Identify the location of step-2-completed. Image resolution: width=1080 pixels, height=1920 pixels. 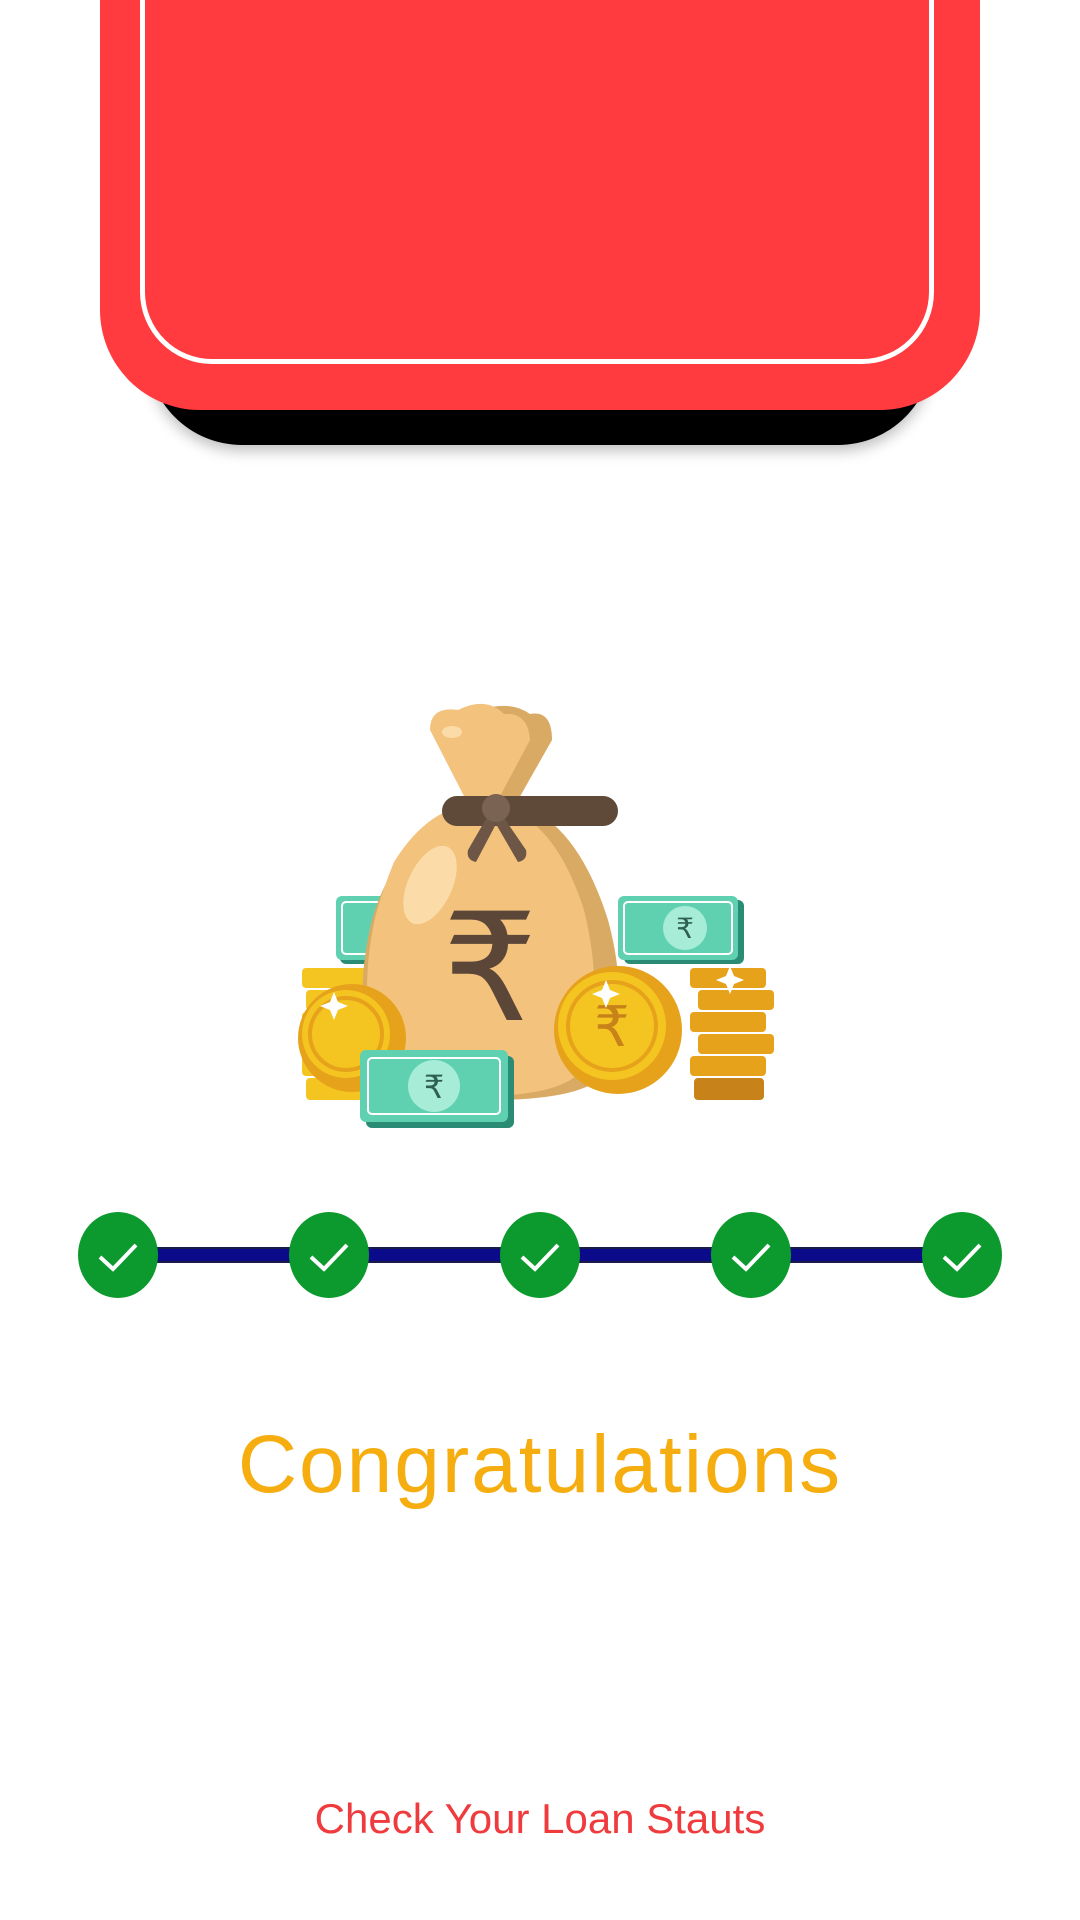
(329, 1255).